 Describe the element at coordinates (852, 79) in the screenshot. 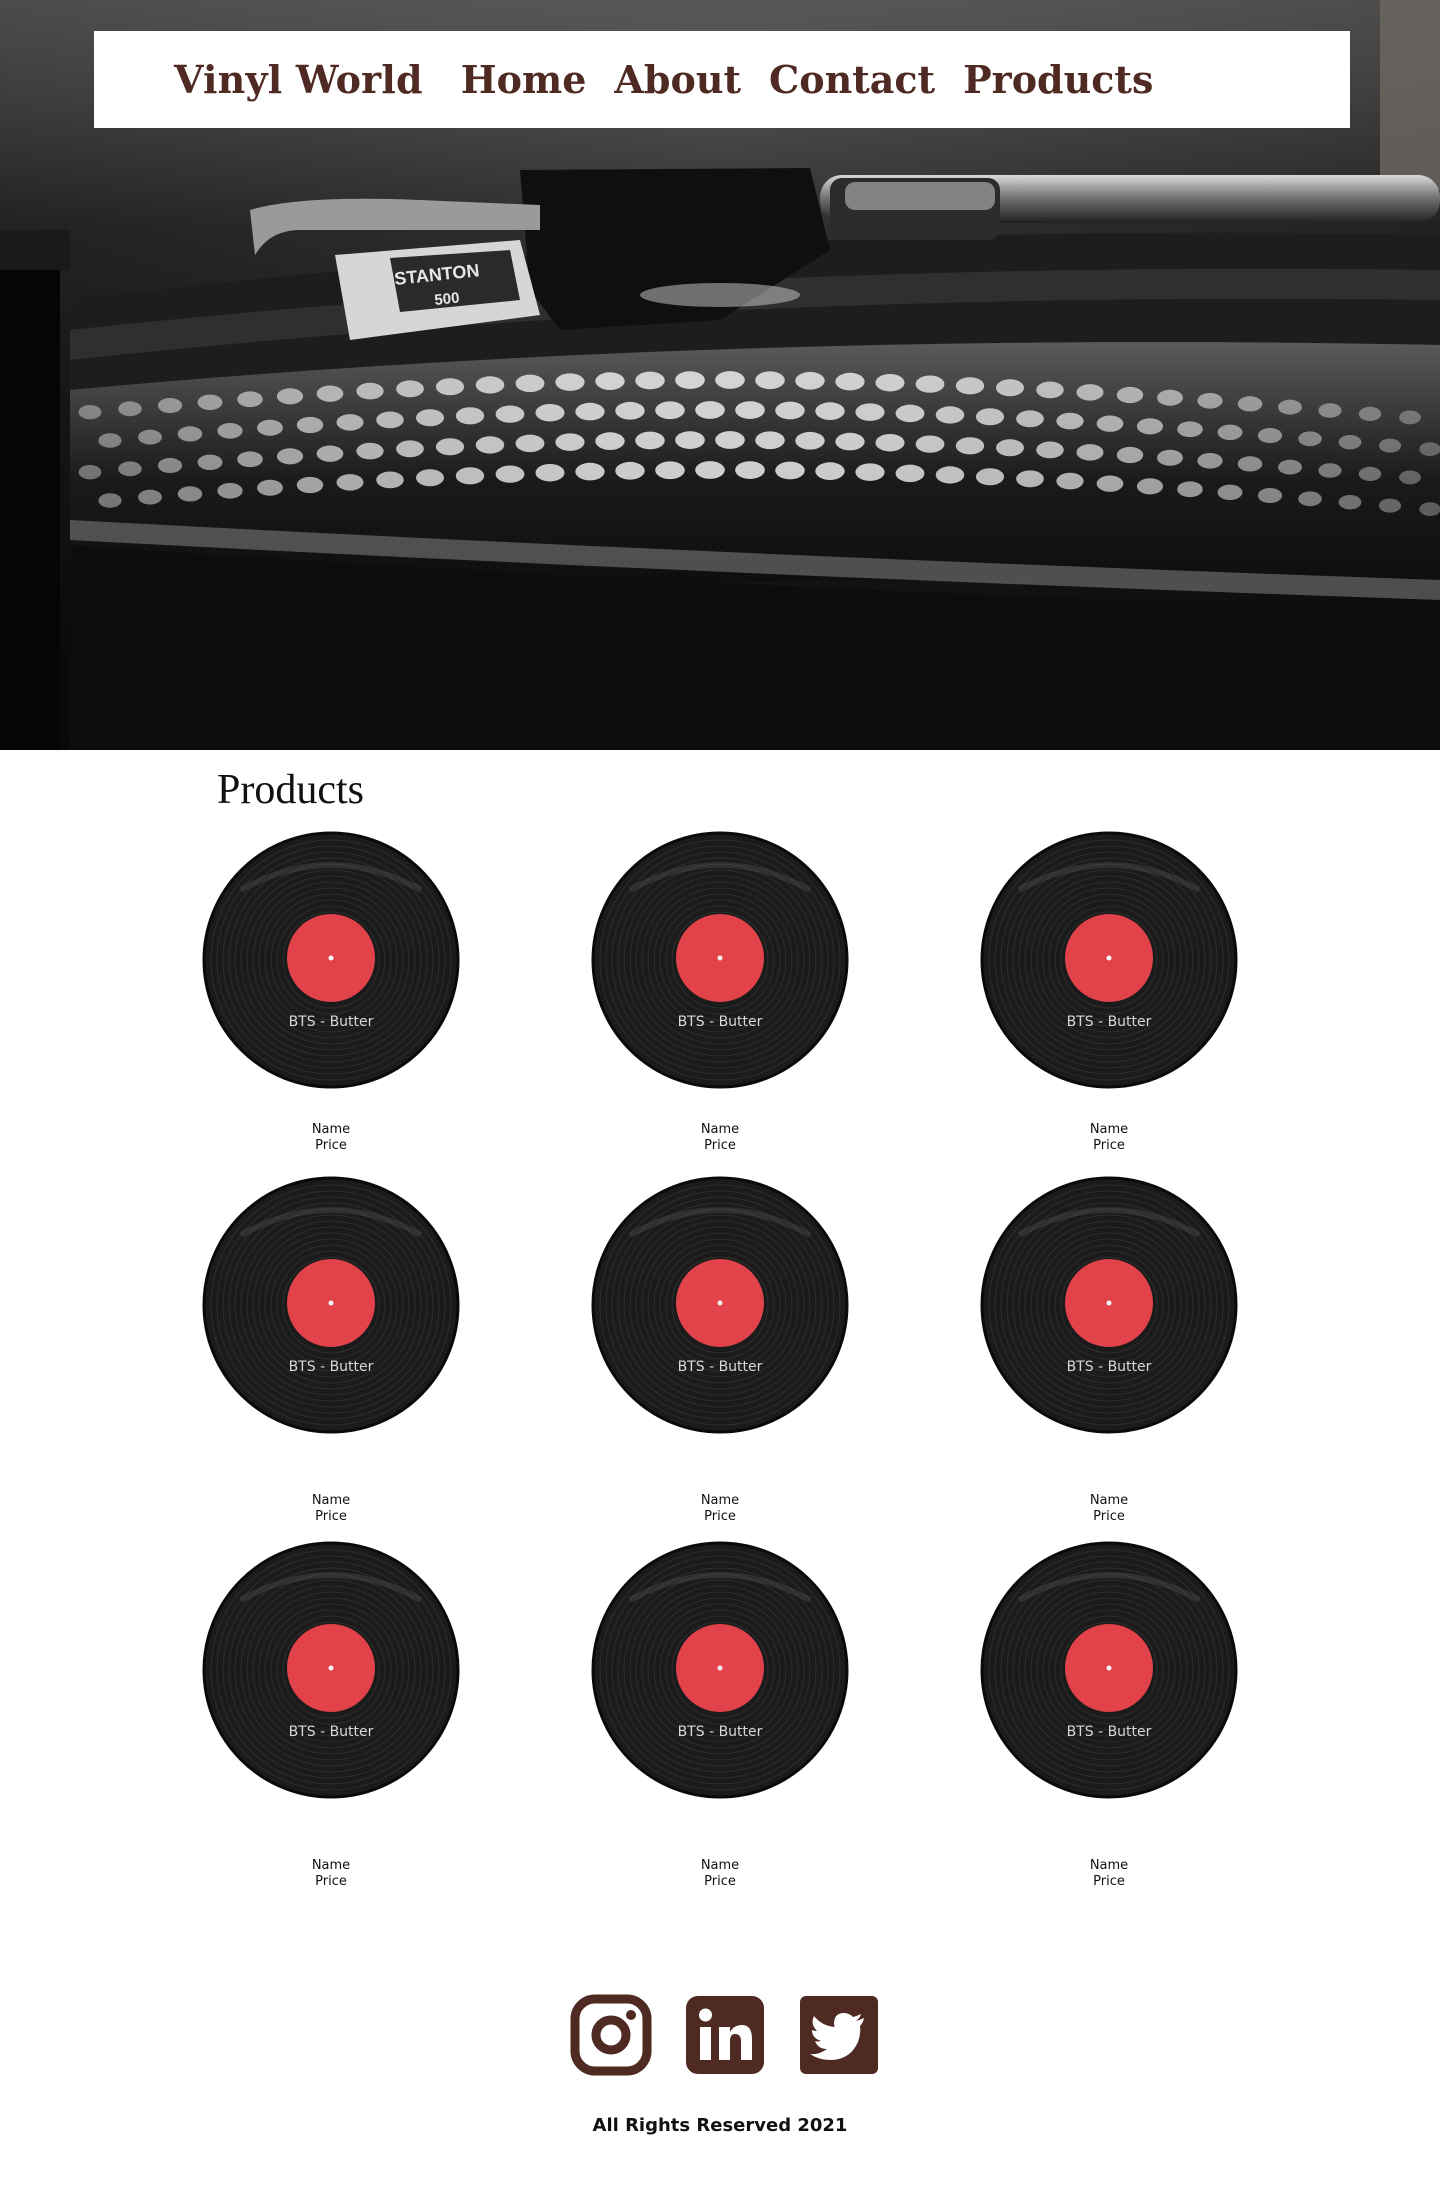

I see `nav-contact: Contact` at that location.